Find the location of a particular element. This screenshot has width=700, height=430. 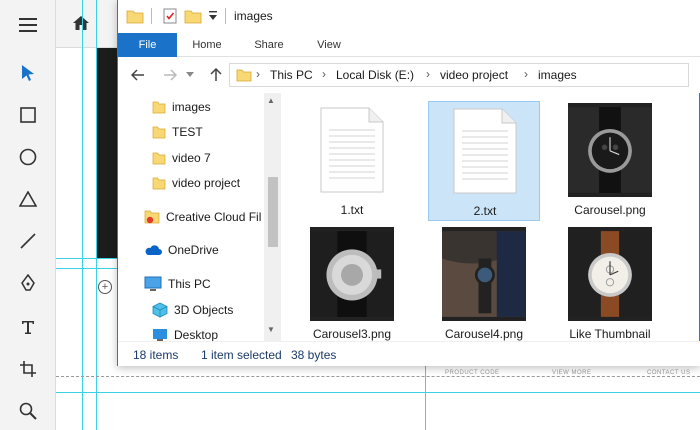

file-name: 1.txt is located at coordinates (352, 210).